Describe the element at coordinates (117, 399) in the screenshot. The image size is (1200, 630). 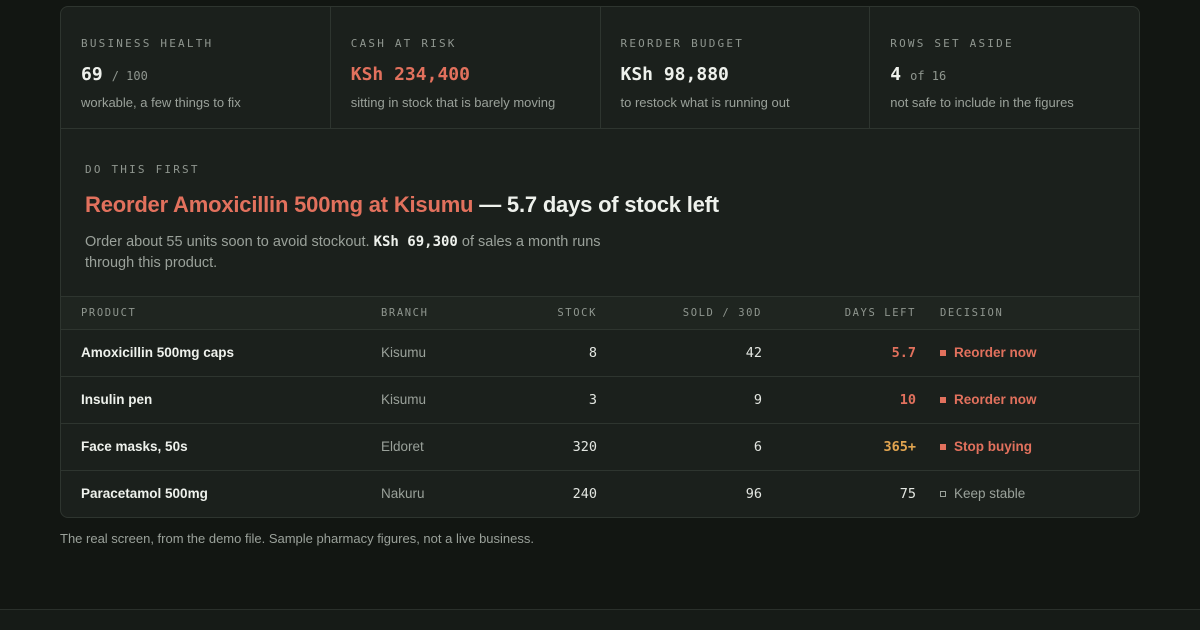
I see `product-name: Insulin pen` at that location.